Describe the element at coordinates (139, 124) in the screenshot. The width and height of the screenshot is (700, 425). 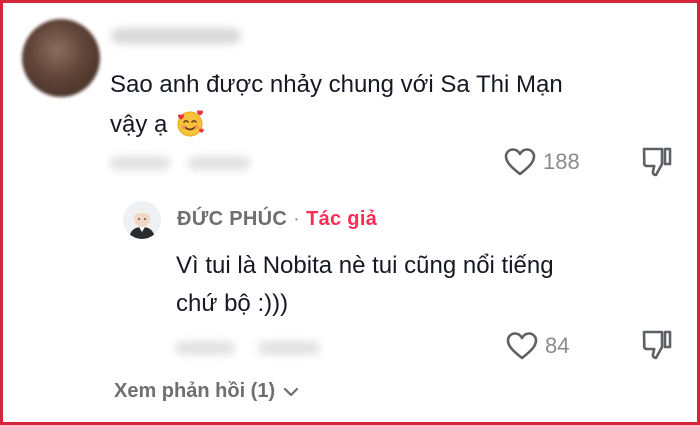
I see `comment-text-line-2: vậy ạ` at that location.